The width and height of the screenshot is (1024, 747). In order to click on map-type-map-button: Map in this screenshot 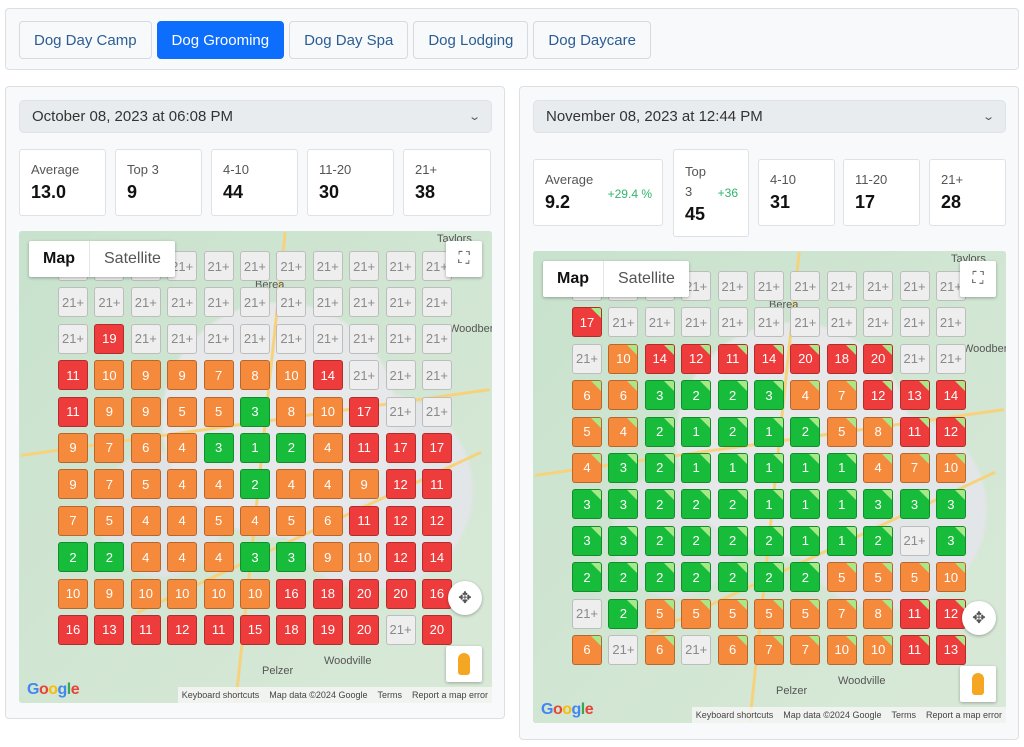, I will do `click(59, 259)`.